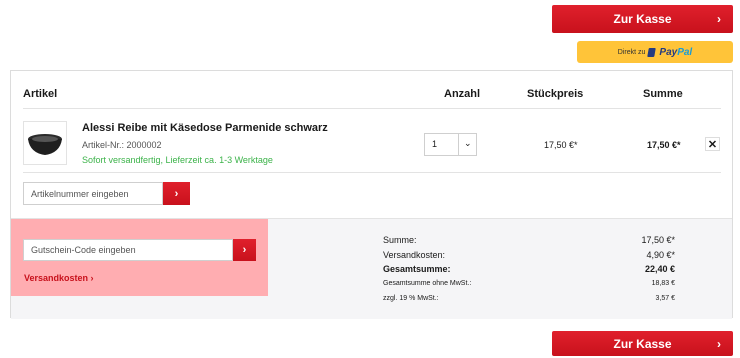 The height and width of the screenshot is (358, 740). What do you see at coordinates (417, 269) in the screenshot?
I see `summary-label-grand-total: Gesamtsumme:` at bounding box center [417, 269].